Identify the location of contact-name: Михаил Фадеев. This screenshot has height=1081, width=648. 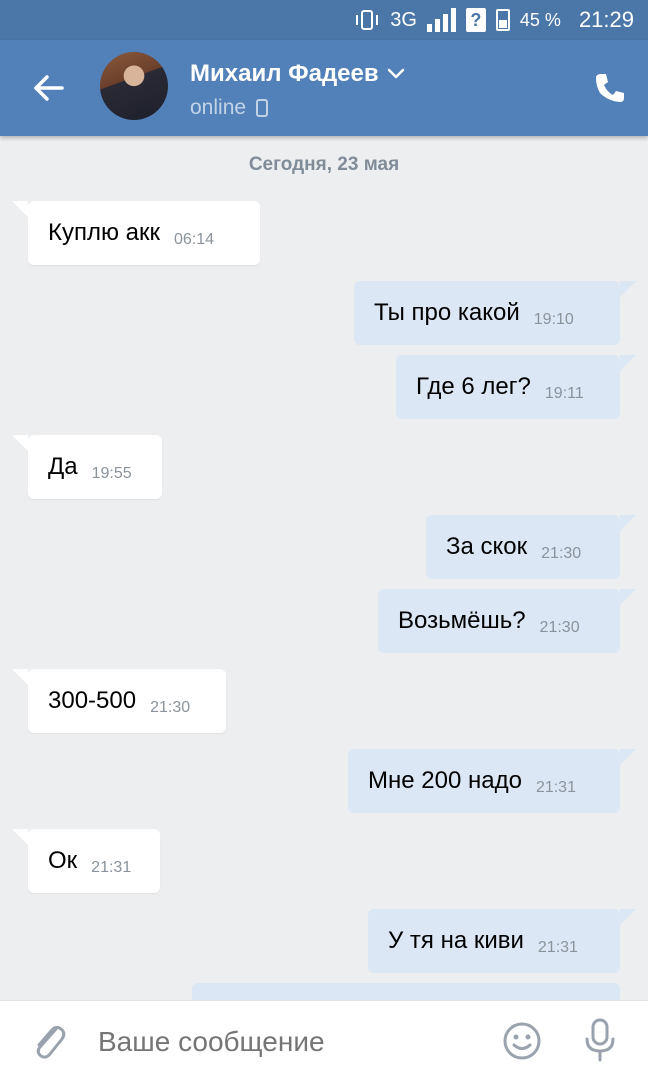
(297, 74).